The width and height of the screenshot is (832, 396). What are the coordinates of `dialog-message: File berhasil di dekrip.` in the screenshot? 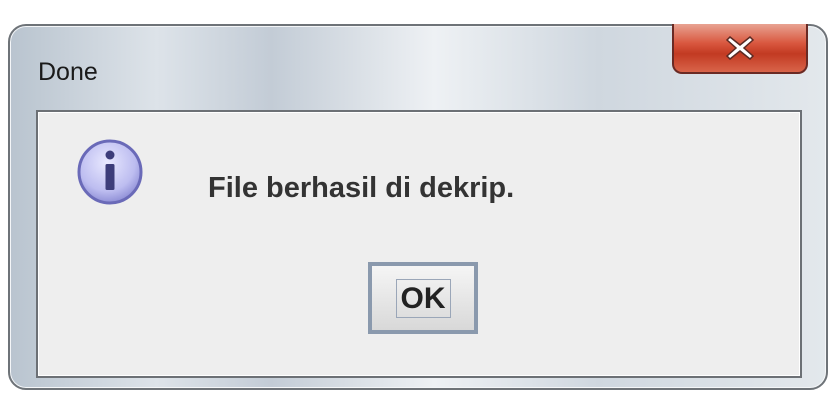 It's located at (361, 188).